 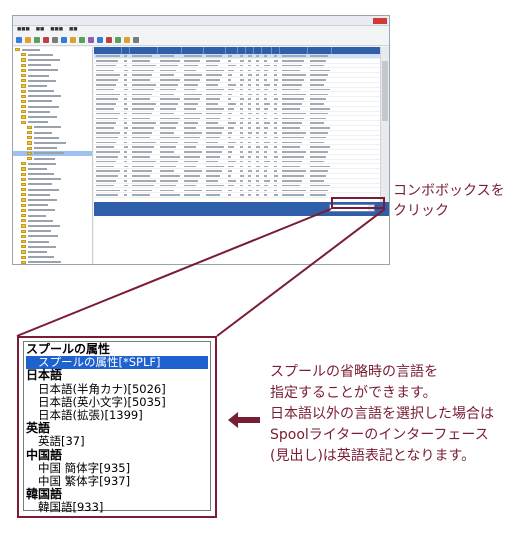 What do you see at coordinates (117, 507) in the screenshot?
I see `dropdown-option: 韓国語[933]` at bounding box center [117, 507].